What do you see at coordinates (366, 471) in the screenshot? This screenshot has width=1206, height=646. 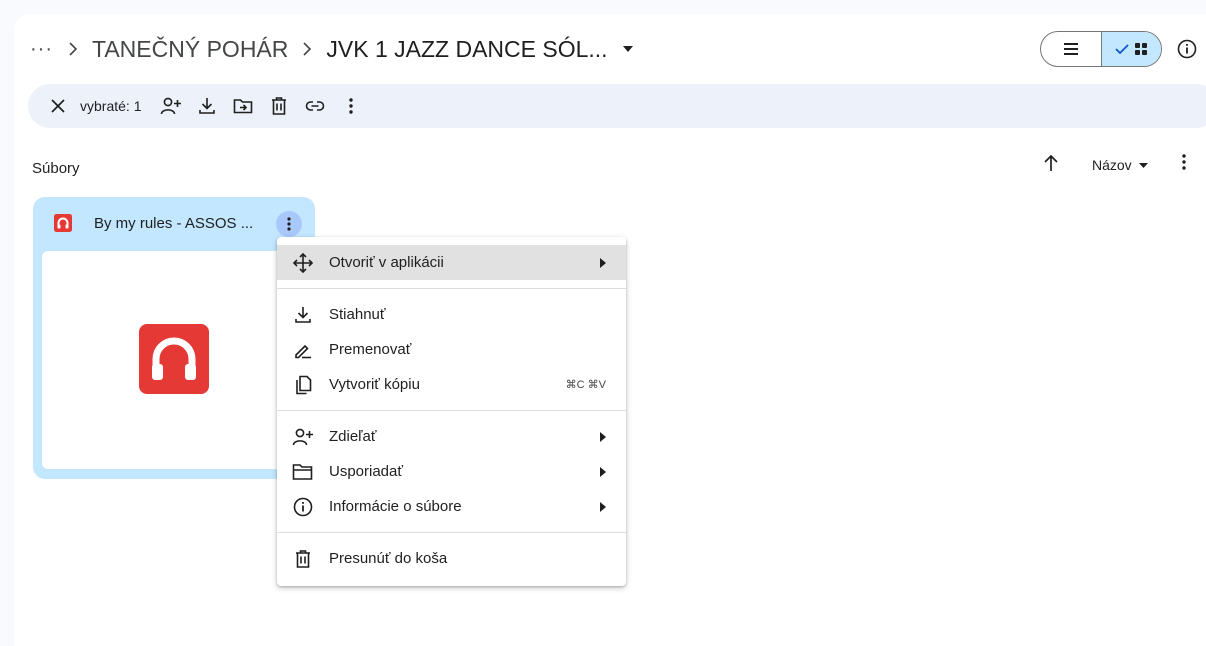 I see `menu-item-label: Usporiadať` at bounding box center [366, 471].